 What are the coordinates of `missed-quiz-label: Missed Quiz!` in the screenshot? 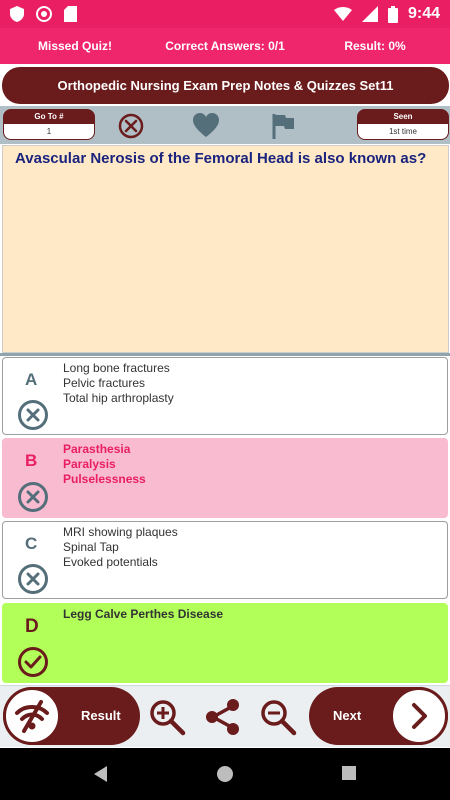 It's located at (74, 46).